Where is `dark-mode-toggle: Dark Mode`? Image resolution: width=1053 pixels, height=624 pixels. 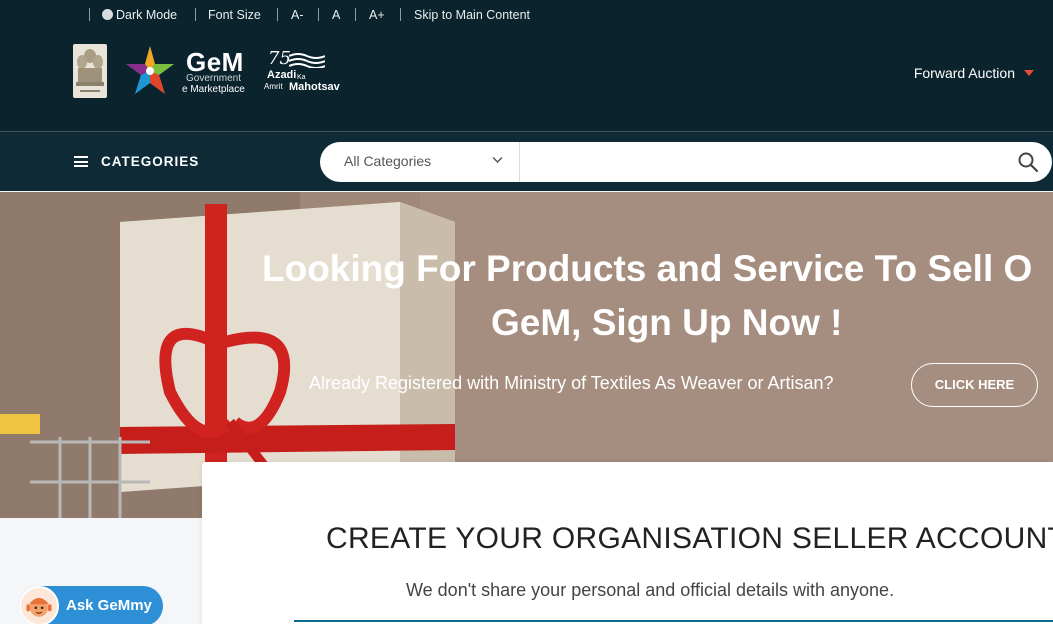 dark-mode-toggle: Dark Mode is located at coordinates (139, 15).